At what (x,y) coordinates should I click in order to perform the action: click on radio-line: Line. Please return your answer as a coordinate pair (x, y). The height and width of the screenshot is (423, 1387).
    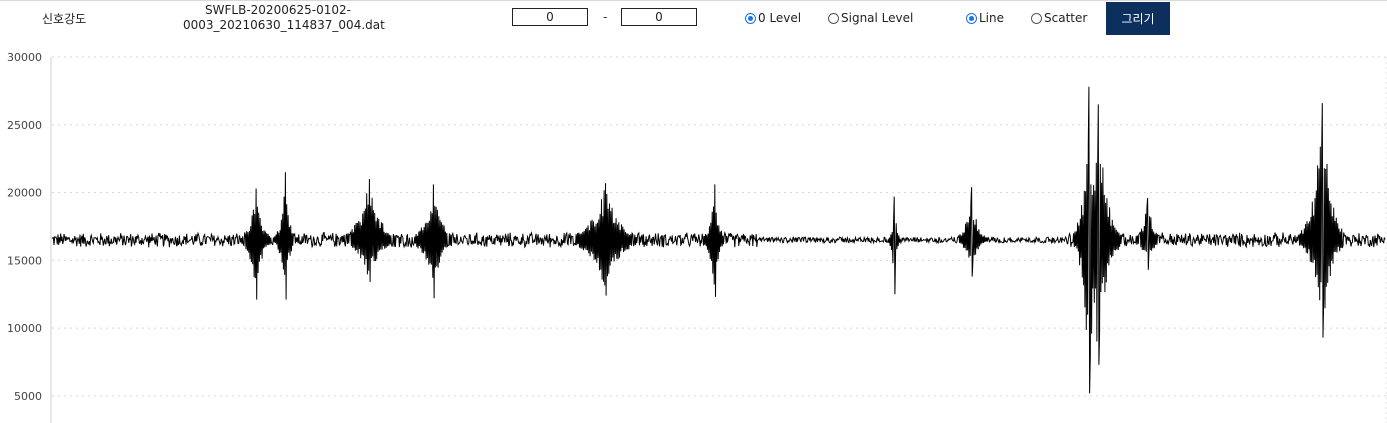
    Looking at the image, I should click on (985, 18).